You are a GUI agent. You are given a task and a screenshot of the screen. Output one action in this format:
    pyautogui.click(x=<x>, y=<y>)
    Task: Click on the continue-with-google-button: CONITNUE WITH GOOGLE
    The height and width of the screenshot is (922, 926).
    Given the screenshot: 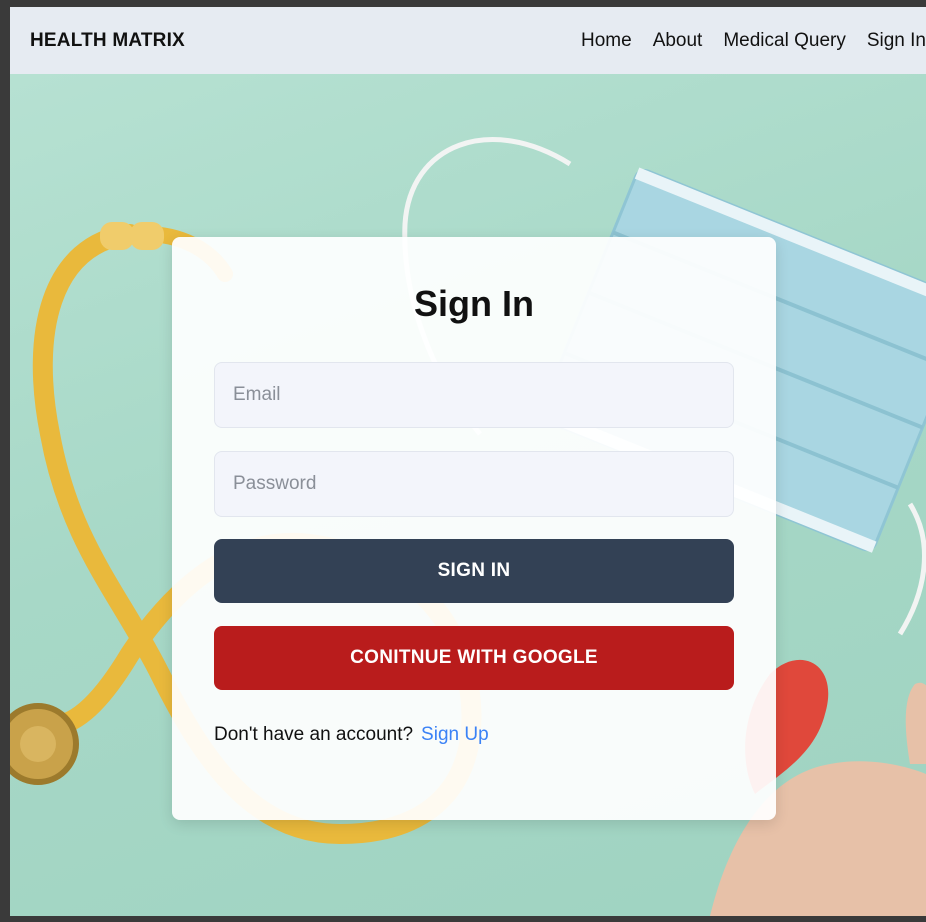 What is the action you would take?
    pyautogui.click(x=474, y=658)
    